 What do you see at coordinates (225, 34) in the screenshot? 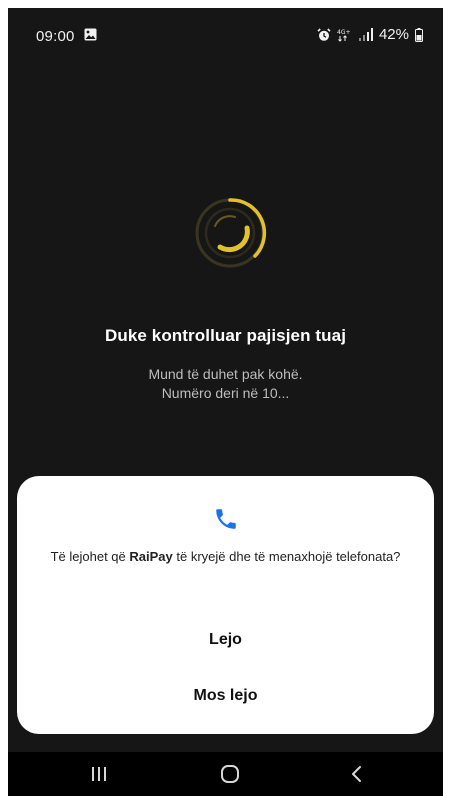
I see `status-bar: 09:00 4G+ 42%` at bounding box center [225, 34].